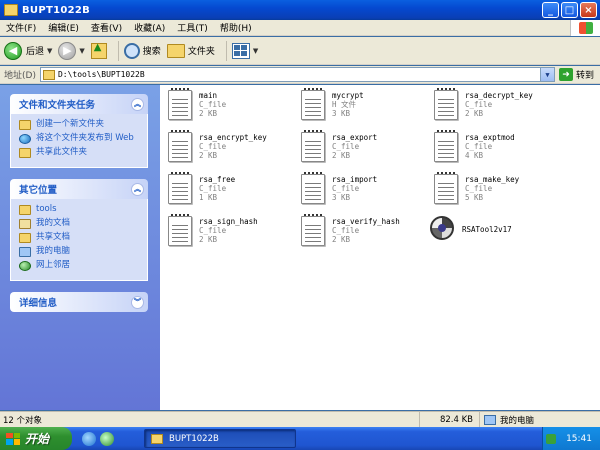  I want to click on place-shared-documents: 共享文档, so click(79, 237).